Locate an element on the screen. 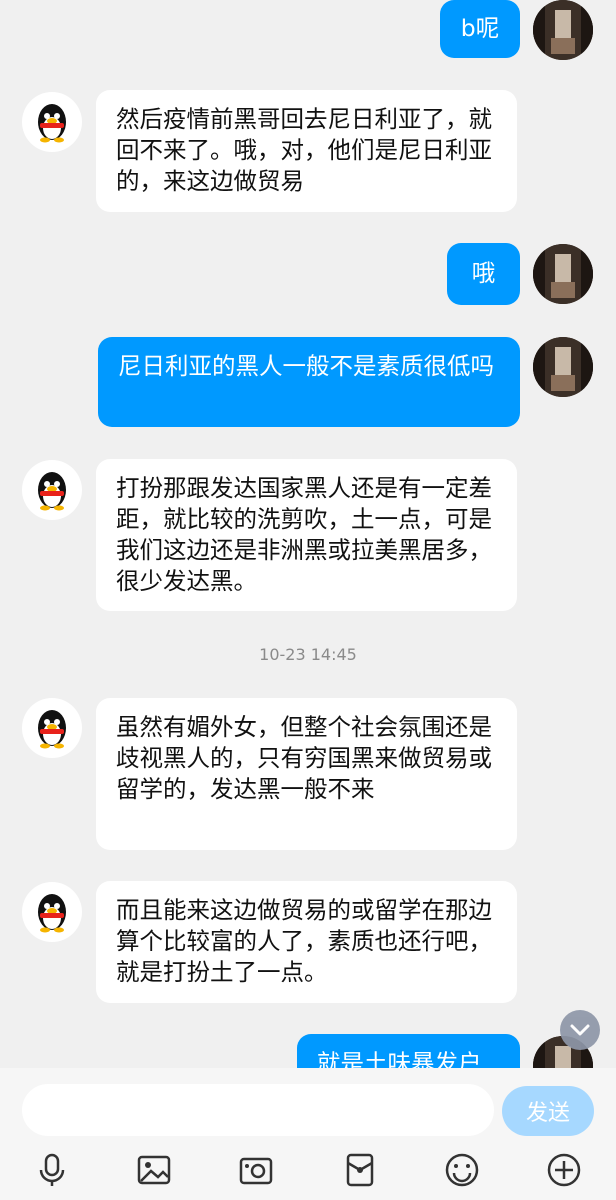 This screenshot has height=1200, width=616. input-bar: 发送 is located at coordinates (308, 1134).